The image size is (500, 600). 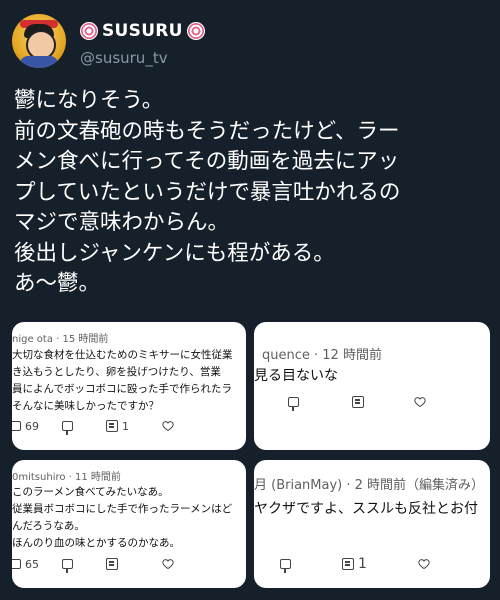 I want to click on display-name-row: SUSURU, so click(x=142, y=31).